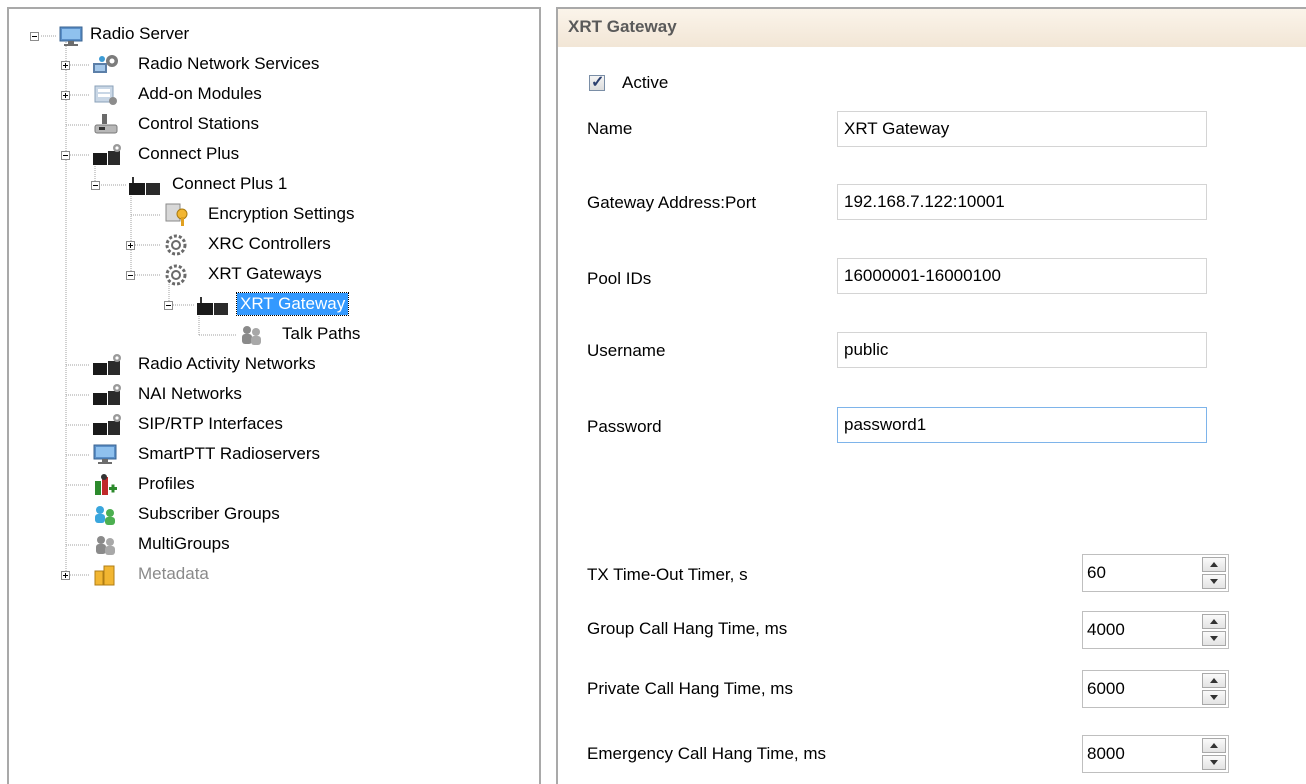 The height and width of the screenshot is (784, 1306). What do you see at coordinates (1155, 573) in the screenshot?
I see `tx-timeout-stepper: 60` at bounding box center [1155, 573].